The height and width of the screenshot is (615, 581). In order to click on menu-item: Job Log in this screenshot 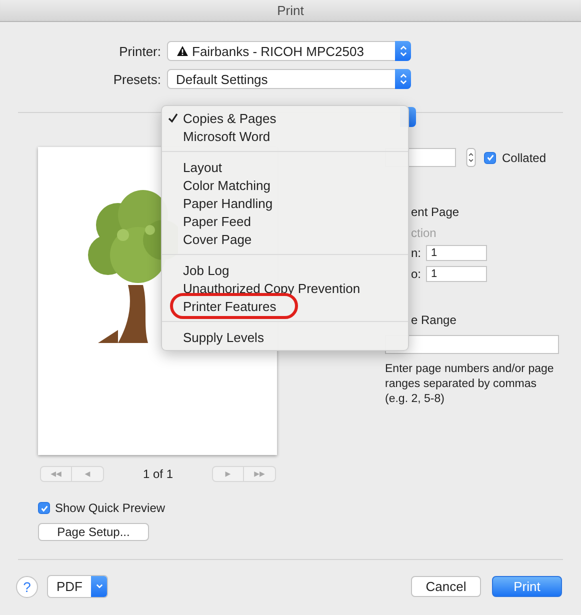, I will do `click(285, 270)`.